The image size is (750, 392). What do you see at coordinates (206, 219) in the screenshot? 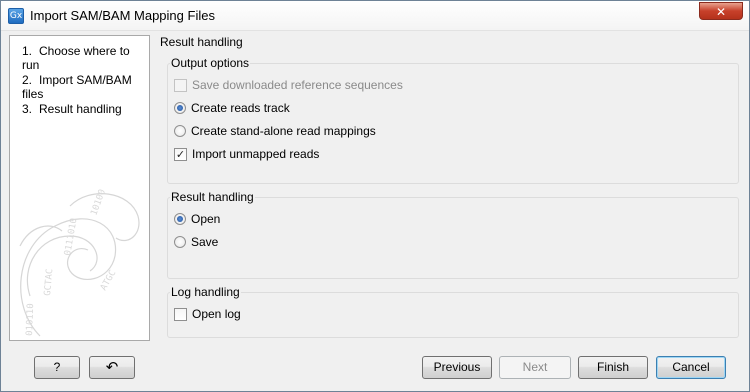
I see `option-label: Open` at bounding box center [206, 219].